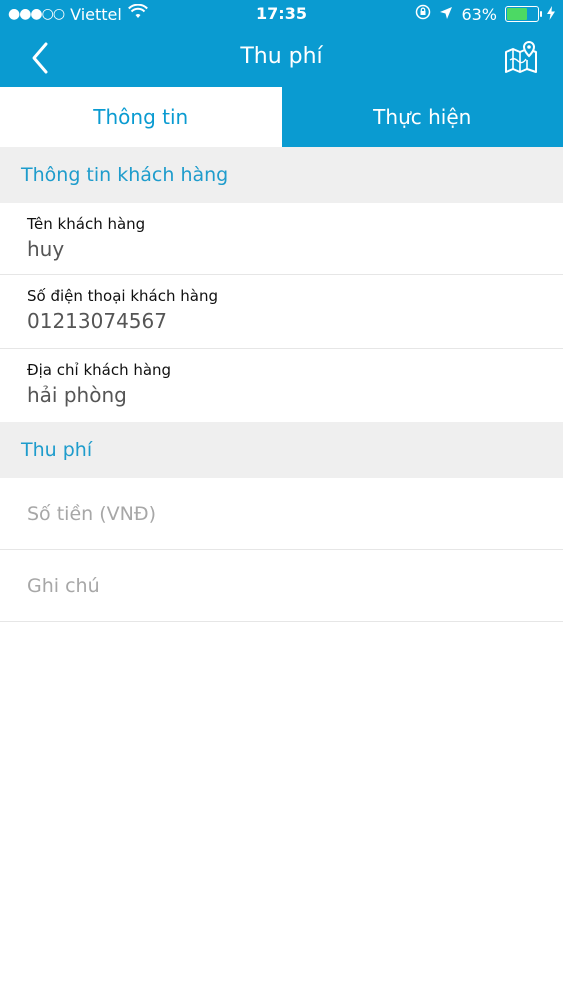 The image size is (563, 1000). What do you see at coordinates (281, 175) in the screenshot?
I see `section-header-customer-info: Thông tin khách hàng` at bounding box center [281, 175].